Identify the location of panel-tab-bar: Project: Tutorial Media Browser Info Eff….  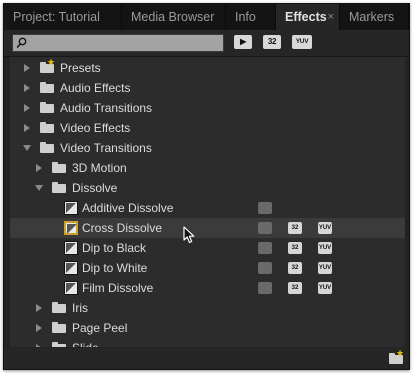
(206, 17).